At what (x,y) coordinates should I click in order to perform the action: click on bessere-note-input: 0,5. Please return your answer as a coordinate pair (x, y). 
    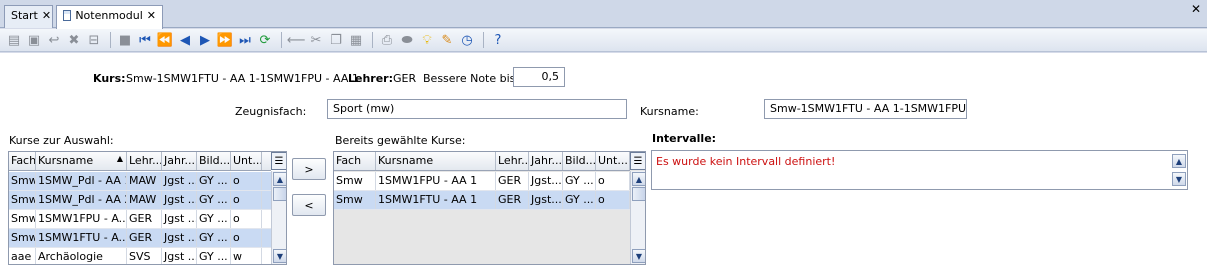
    Looking at the image, I should click on (539, 77).